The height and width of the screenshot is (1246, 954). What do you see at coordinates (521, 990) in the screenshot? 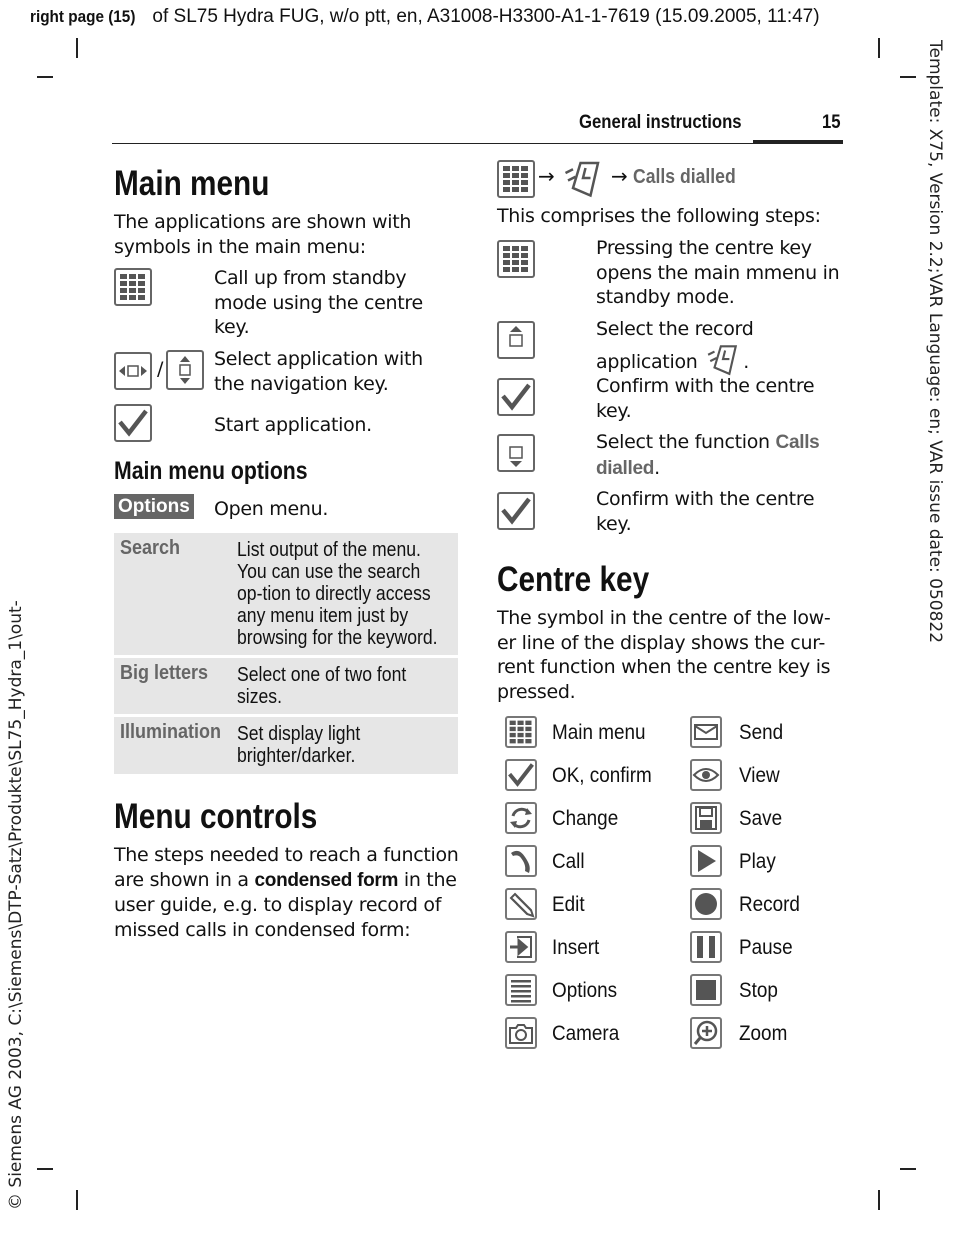
I see `options-icon` at bounding box center [521, 990].